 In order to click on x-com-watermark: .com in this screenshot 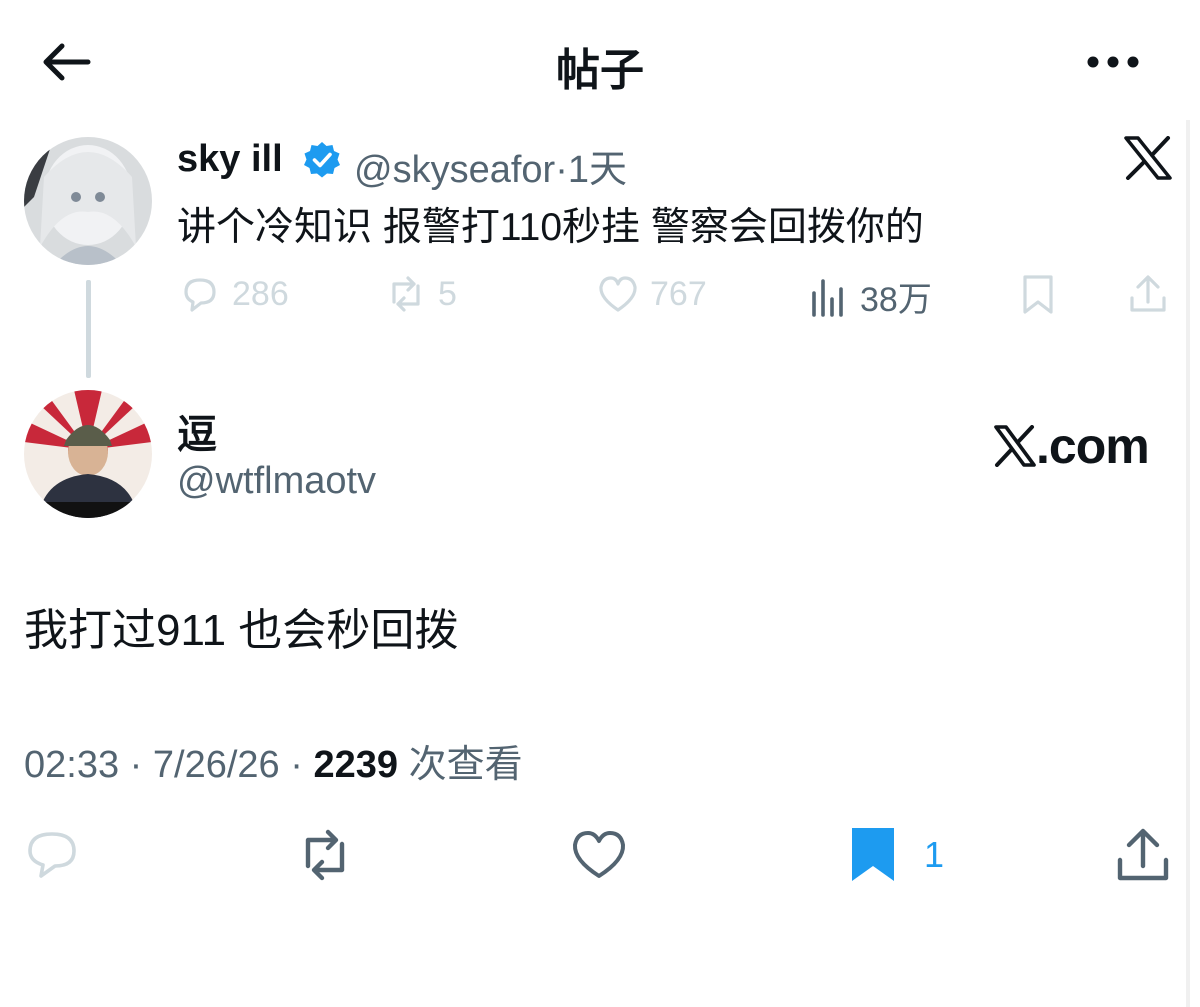, I will do `click(1072, 446)`.